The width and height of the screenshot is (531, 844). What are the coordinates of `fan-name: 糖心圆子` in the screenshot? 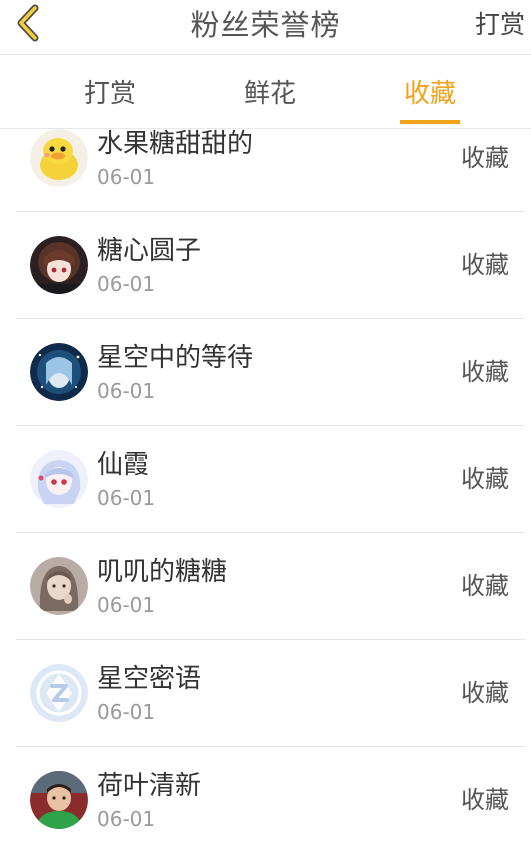 It's located at (149, 251).